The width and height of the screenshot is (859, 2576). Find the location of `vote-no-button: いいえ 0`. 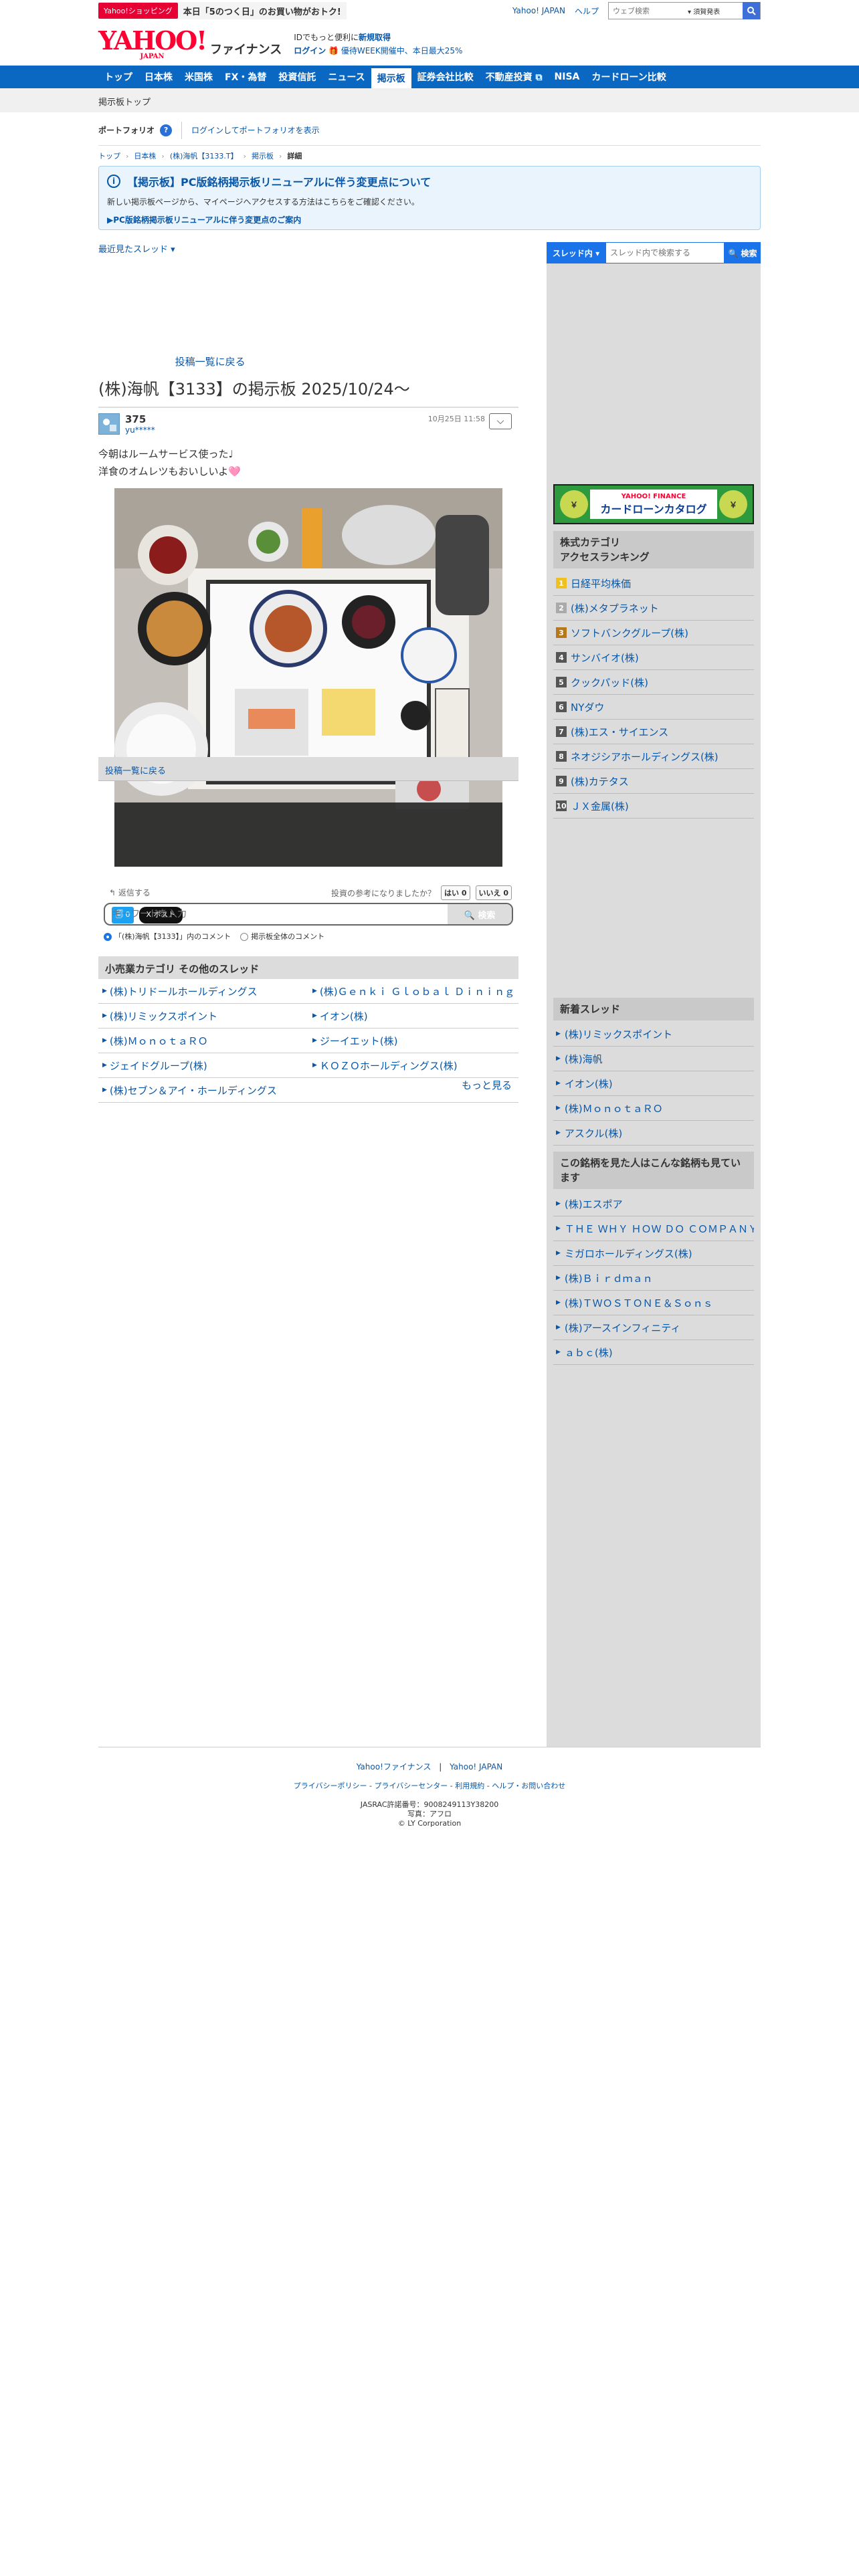

vote-no-button: いいえ 0 is located at coordinates (493, 893).